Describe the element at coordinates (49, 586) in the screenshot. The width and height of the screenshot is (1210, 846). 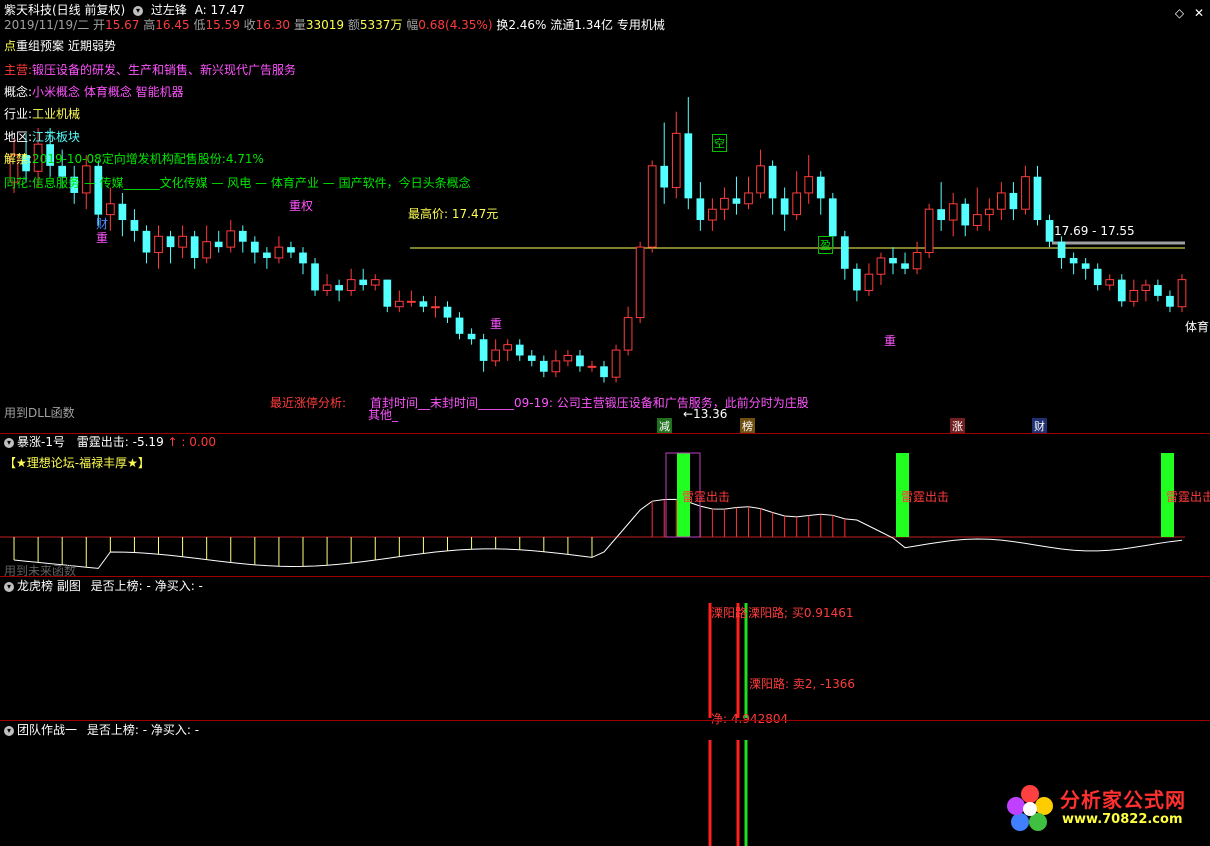
I see `panel3-name: 龙虎榜 副图` at that location.